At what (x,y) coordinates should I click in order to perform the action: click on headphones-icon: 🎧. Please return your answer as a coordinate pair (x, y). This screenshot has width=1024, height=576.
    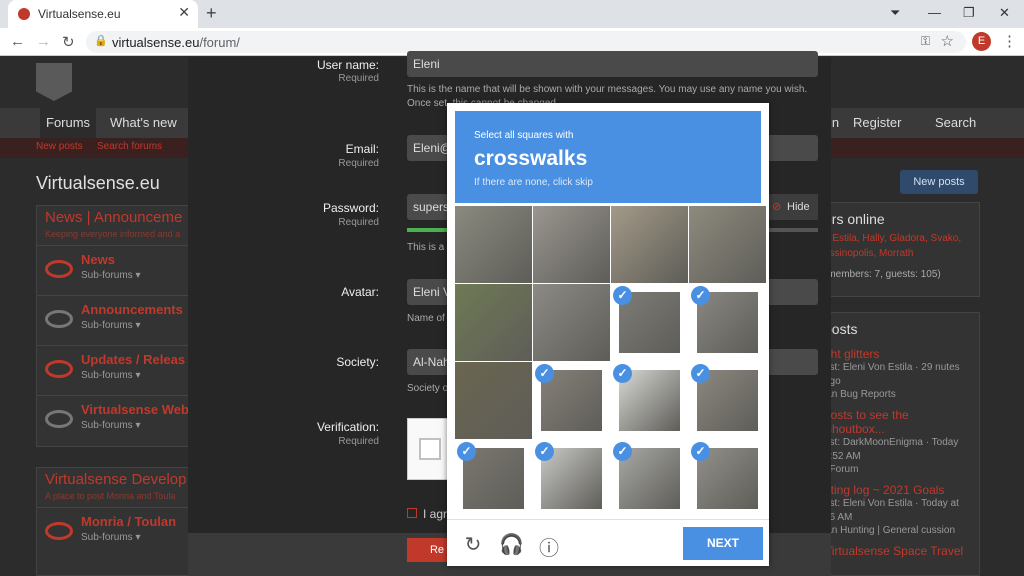
    Looking at the image, I should click on (511, 544).